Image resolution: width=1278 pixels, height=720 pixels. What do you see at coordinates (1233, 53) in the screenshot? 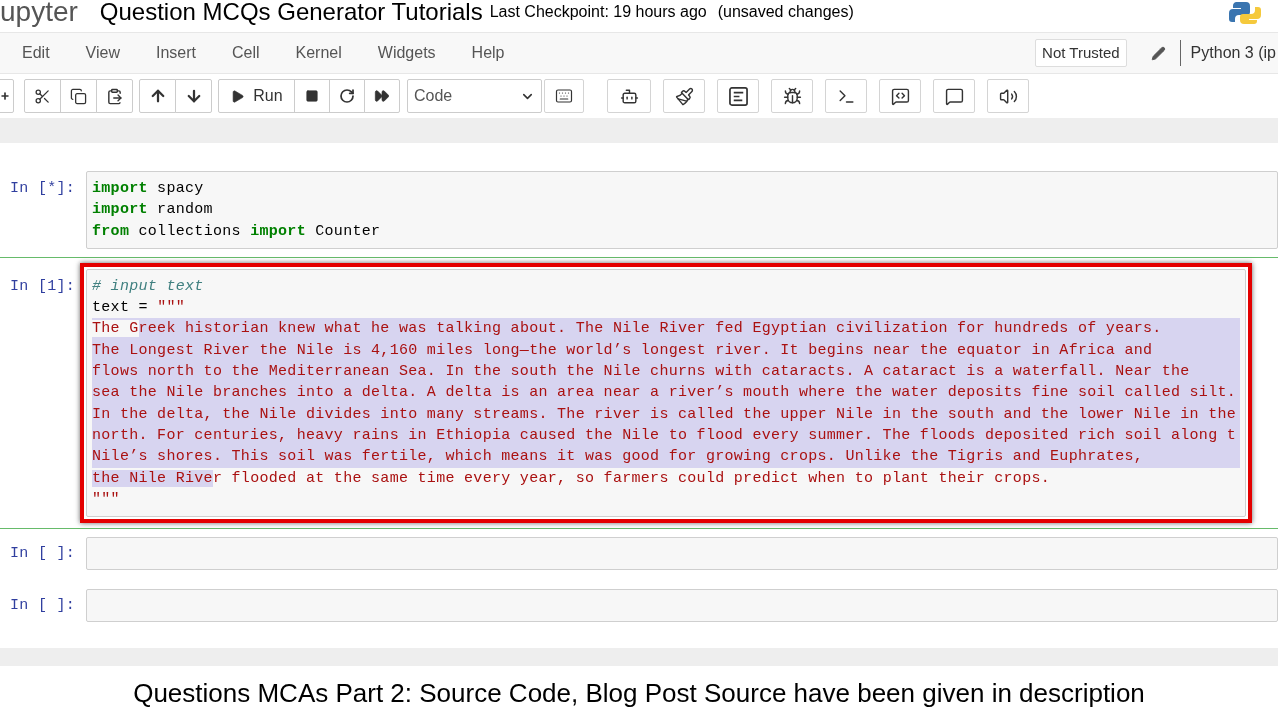
I see `kernel-name: Python 3 (ip` at bounding box center [1233, 53].